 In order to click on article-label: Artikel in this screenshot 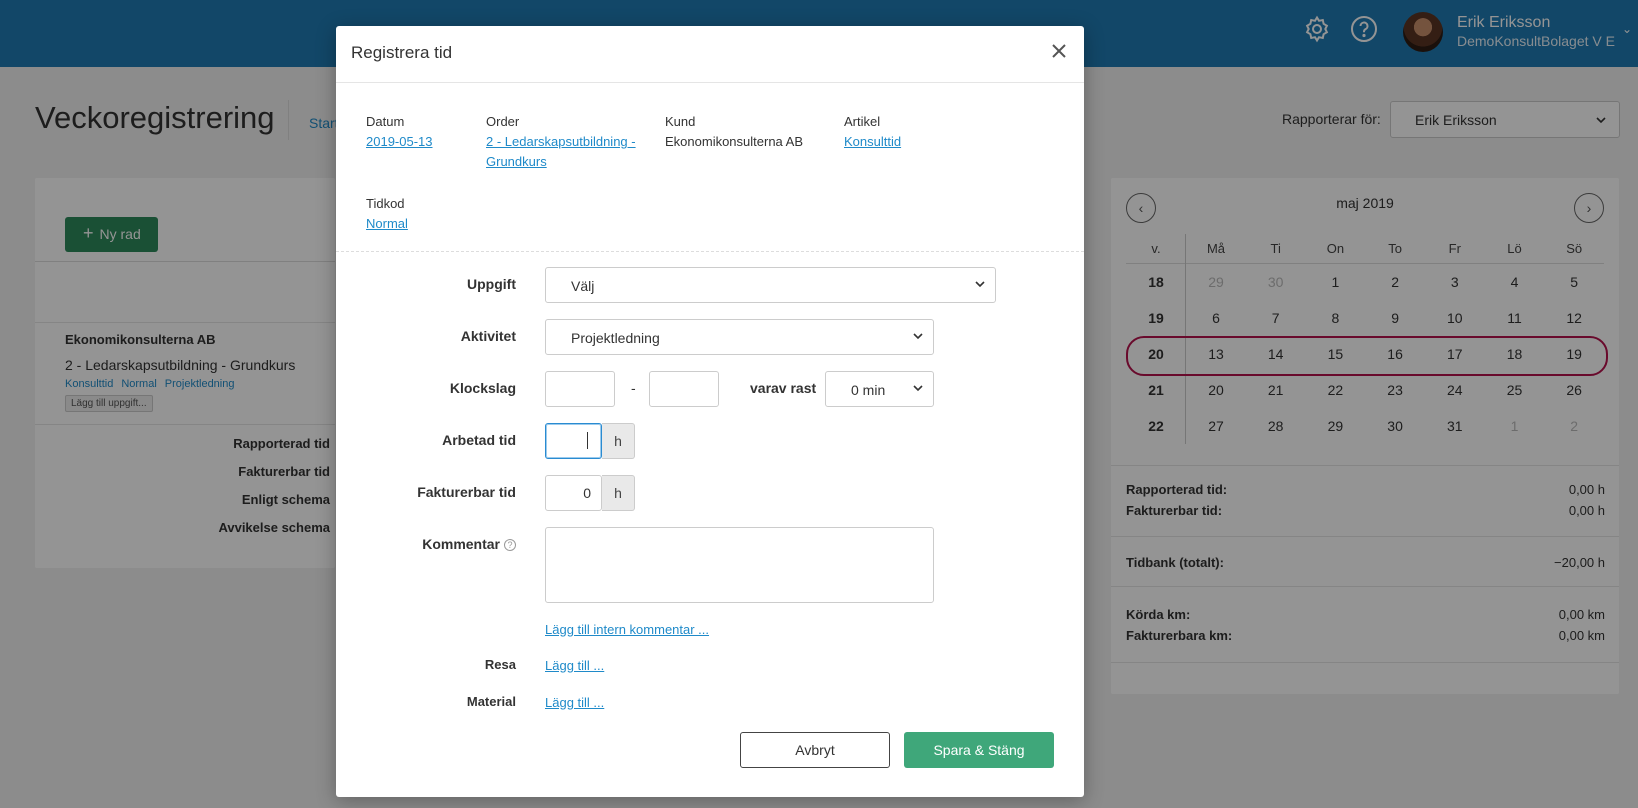, I will do `click(862, 121)`.